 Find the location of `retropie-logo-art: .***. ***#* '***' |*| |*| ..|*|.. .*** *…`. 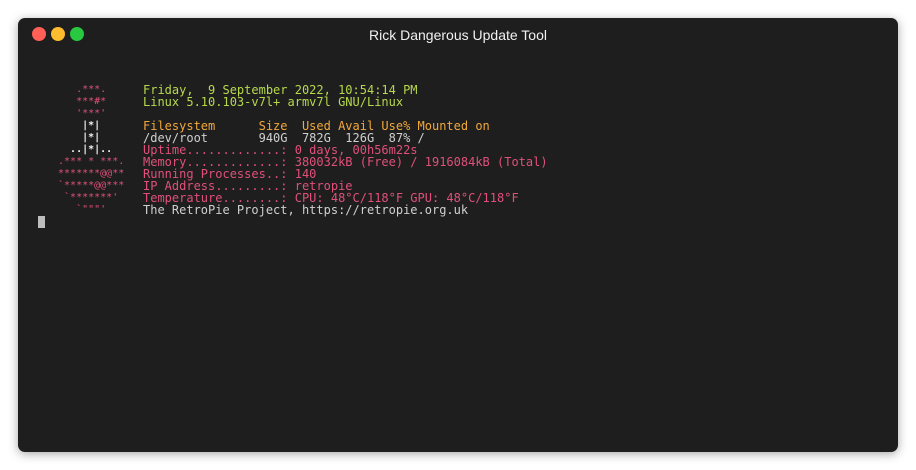

retropie-logo-art: .***. ***#* '***' |*| |*| ..|*|.. .*** *… is located at coordinates (91, 150).